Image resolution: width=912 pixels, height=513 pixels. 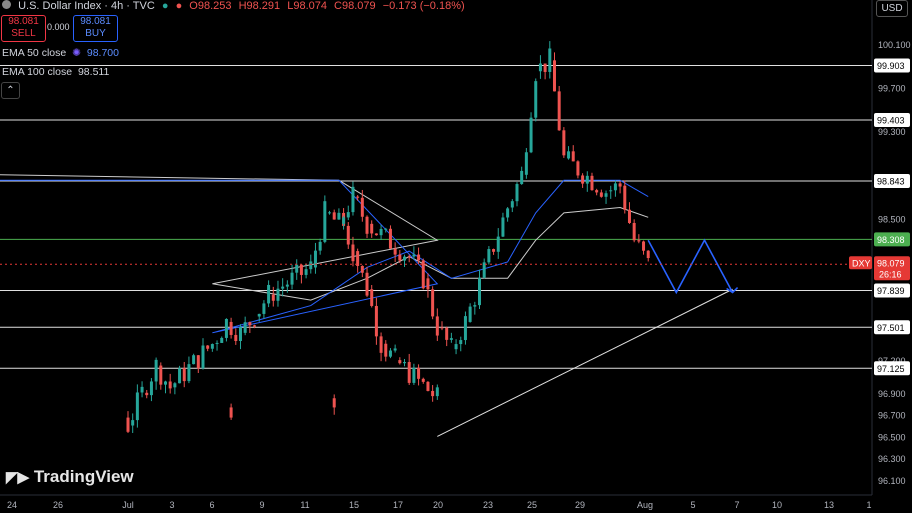 I want to click on indicator-ema50-name: EMA 50 close, so click(x=34, y=53).